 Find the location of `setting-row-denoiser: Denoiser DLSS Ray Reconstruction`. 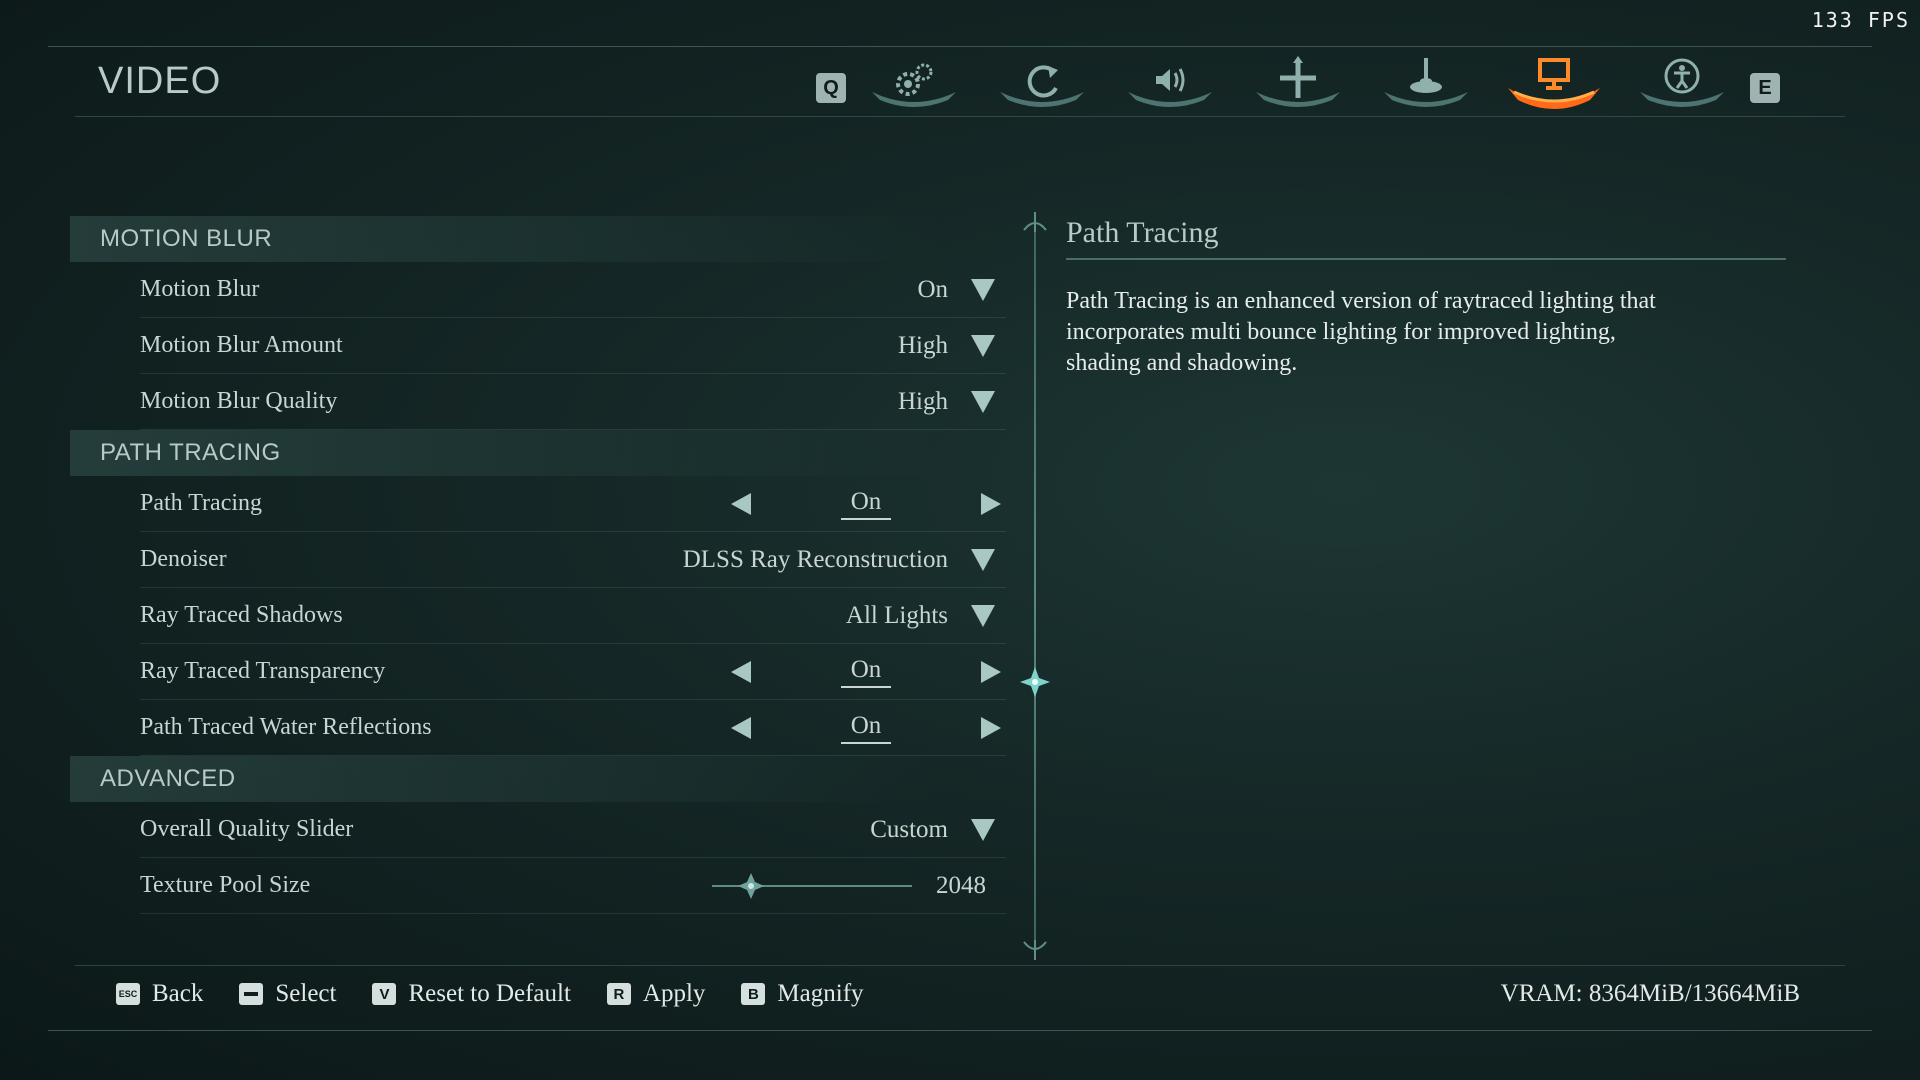

setting-row-denoiser: Denoiser DLSS Ray Reconstruction is located at coordinates (573, 560).